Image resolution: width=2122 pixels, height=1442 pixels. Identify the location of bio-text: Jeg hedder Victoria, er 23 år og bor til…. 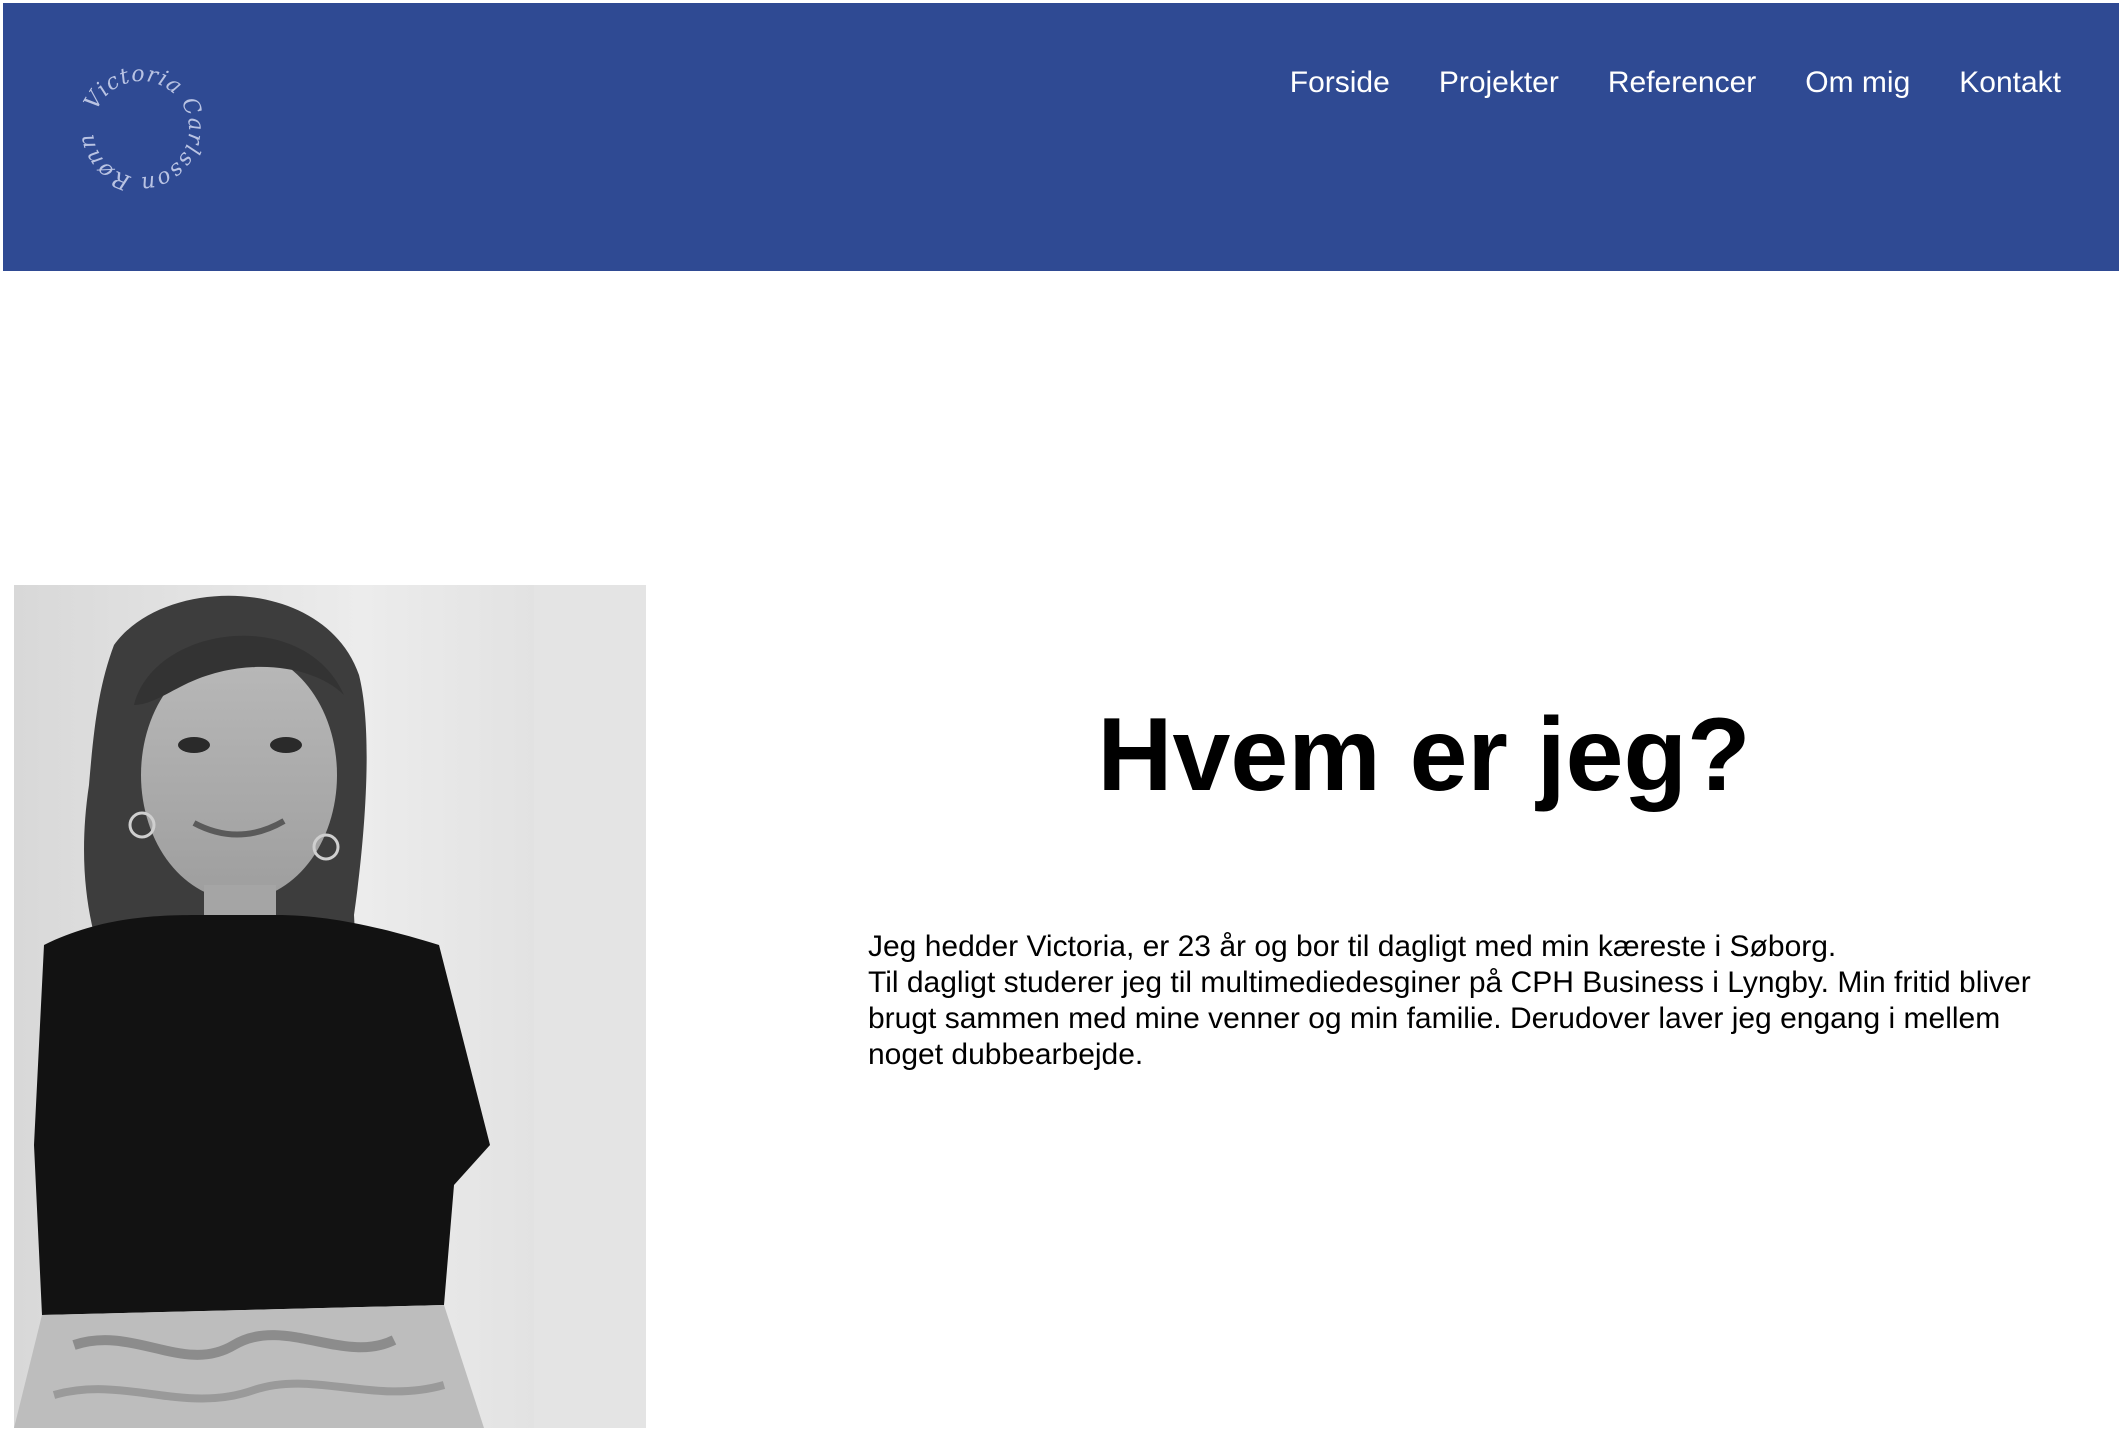
(1468, 1001).